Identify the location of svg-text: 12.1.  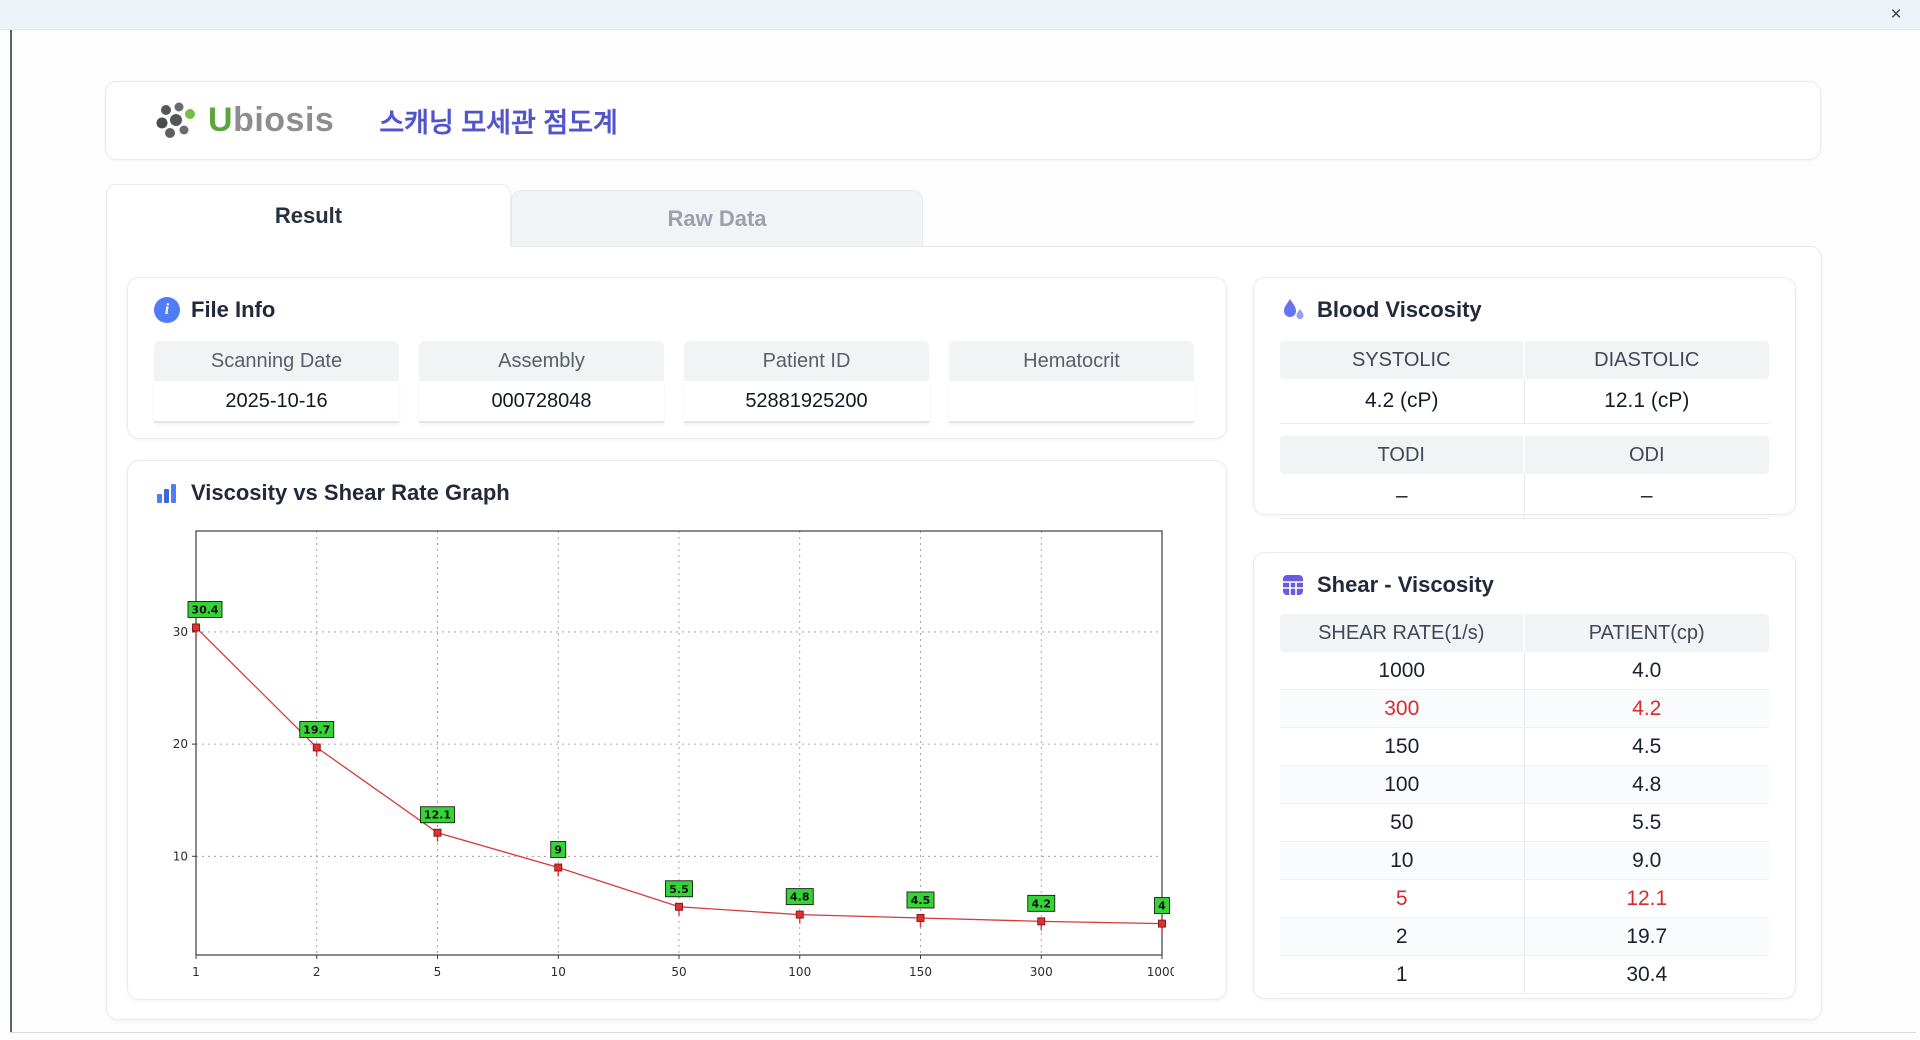
(437, 815).